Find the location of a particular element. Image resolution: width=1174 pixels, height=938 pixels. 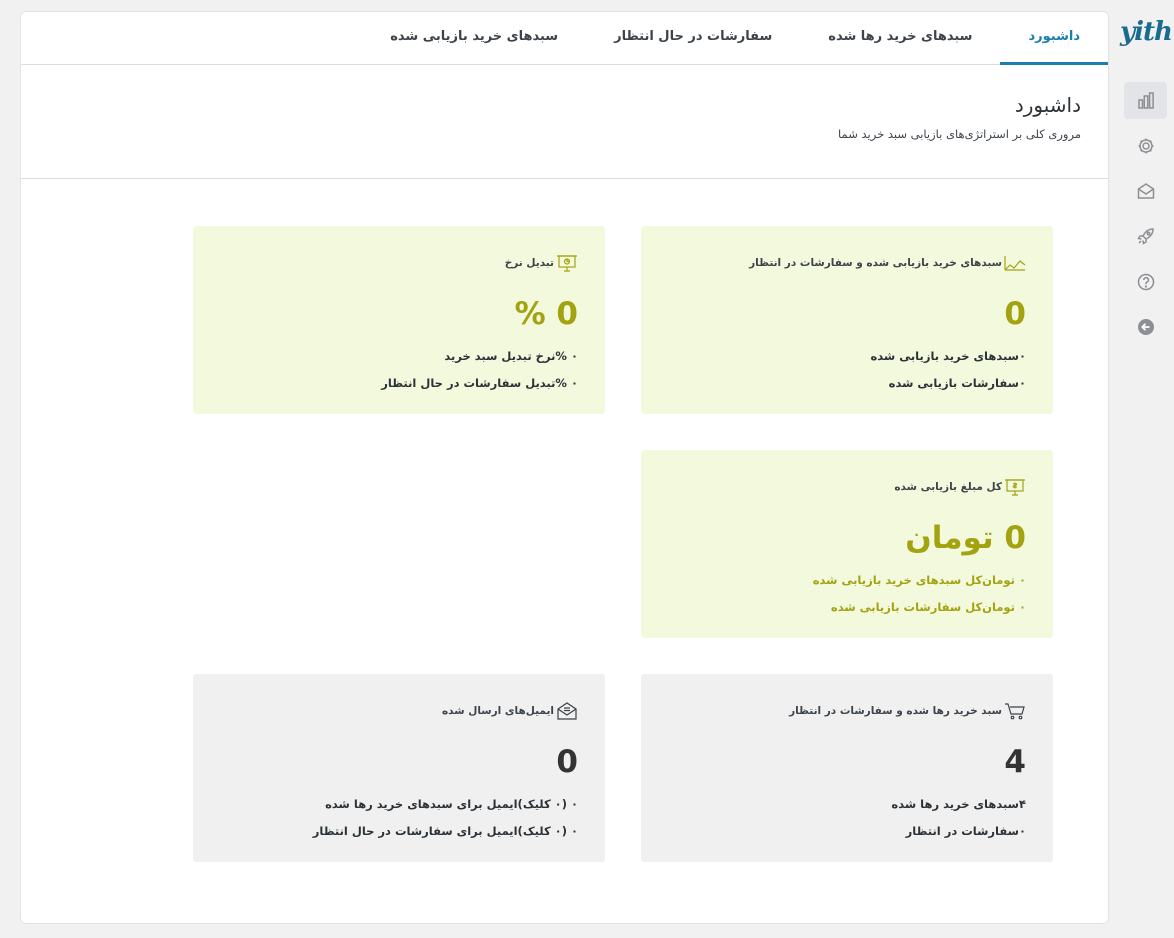

card-value: 0 % is located at coordinates (546, 314).